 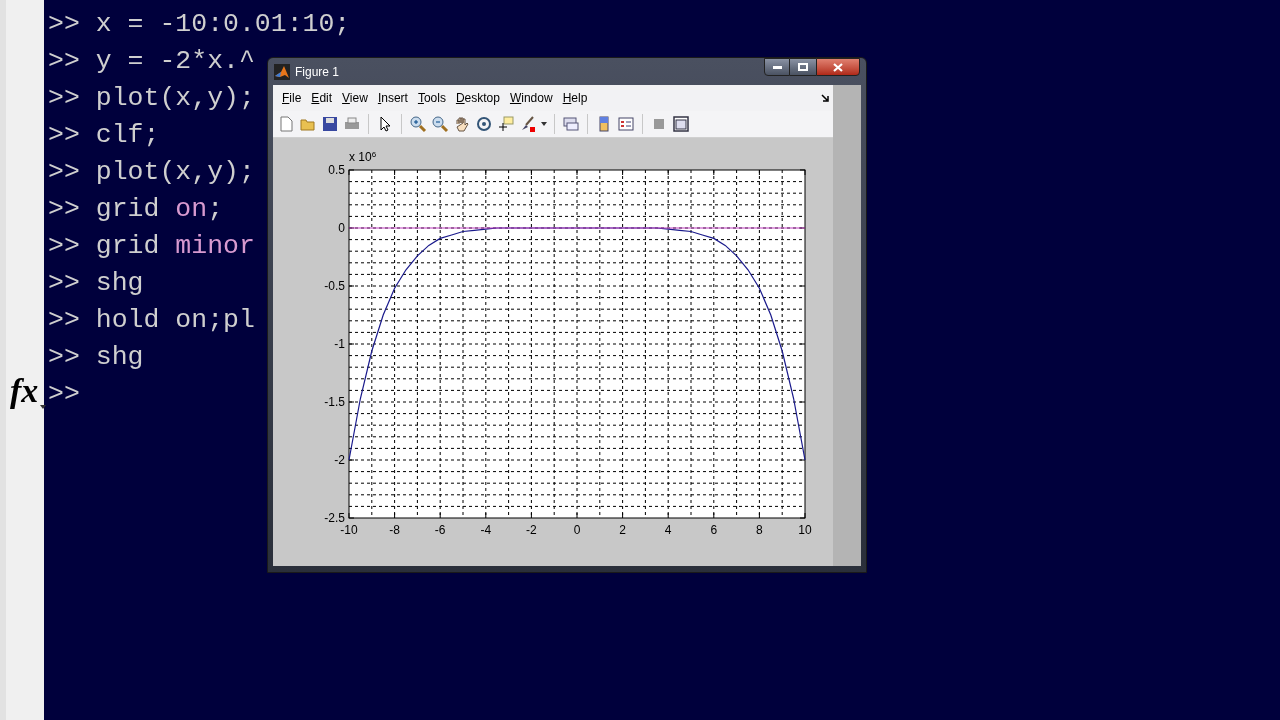 I want to click on window-frame-icon, so click(x=681, y=124).